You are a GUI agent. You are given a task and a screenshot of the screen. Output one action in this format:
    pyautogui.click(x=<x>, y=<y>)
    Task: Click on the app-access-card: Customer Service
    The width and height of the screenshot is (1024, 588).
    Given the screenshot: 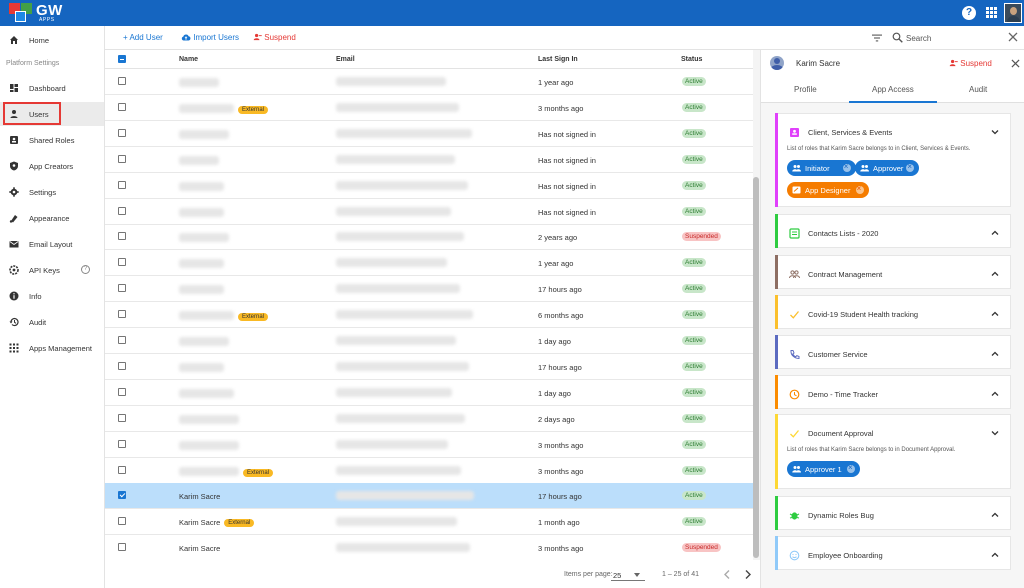 What is the action you would take?
    pyautogui.click(x=893, y=352)
    